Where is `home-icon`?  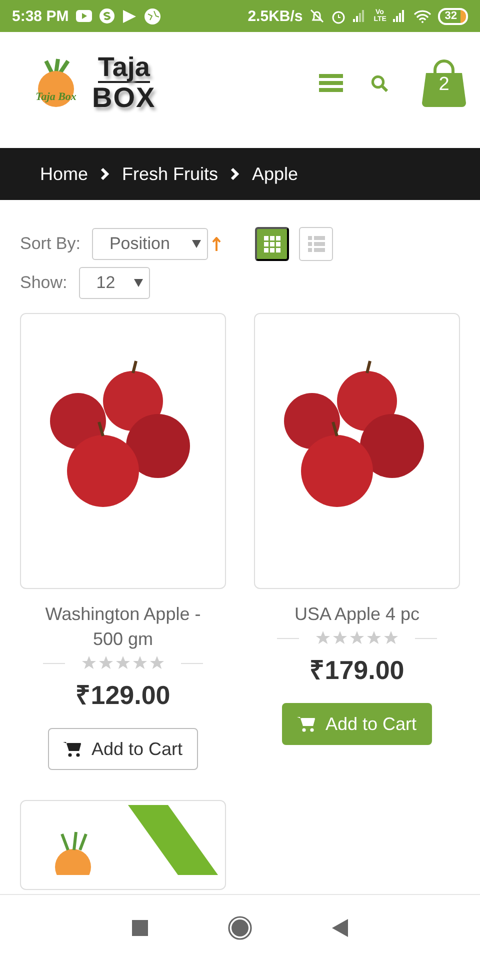
home-icon is located at coordinates (240, 928).